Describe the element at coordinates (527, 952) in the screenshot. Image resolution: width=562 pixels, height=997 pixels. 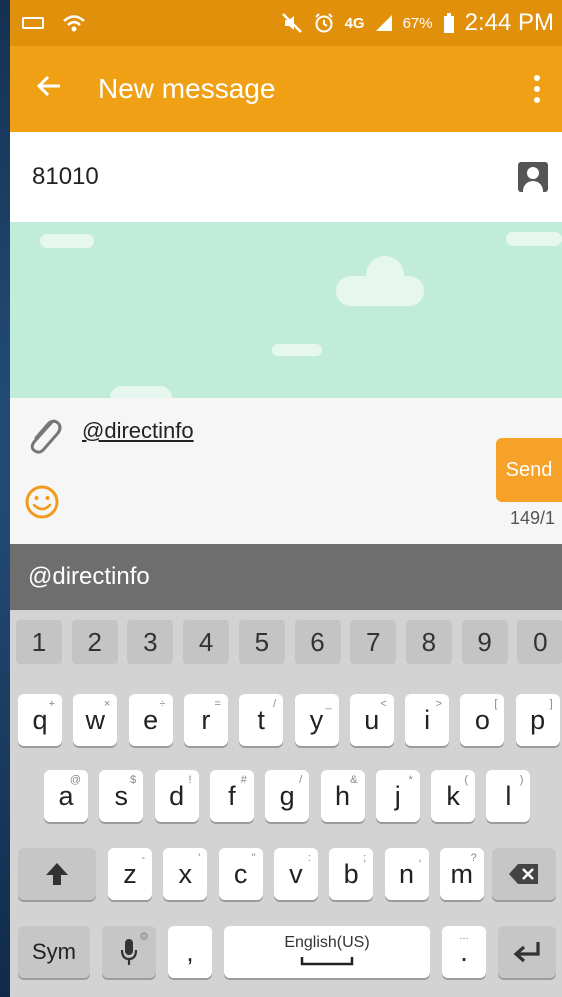
I see `enter-key` at that location.